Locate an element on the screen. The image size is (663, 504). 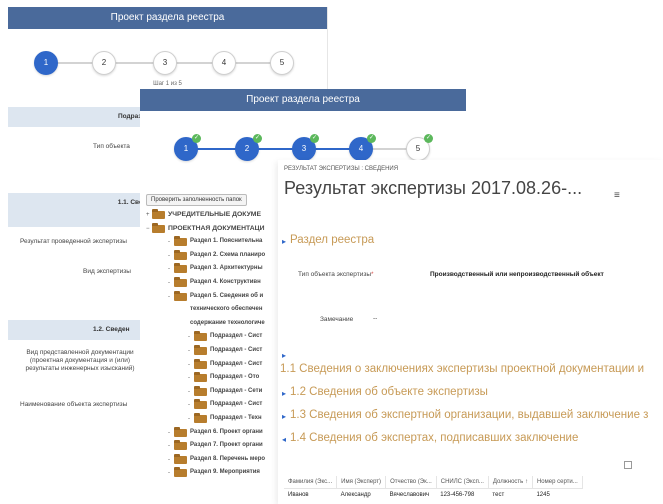
tree-item-label: Раздел 7. Проект органи is located at coordinates (226, 445).